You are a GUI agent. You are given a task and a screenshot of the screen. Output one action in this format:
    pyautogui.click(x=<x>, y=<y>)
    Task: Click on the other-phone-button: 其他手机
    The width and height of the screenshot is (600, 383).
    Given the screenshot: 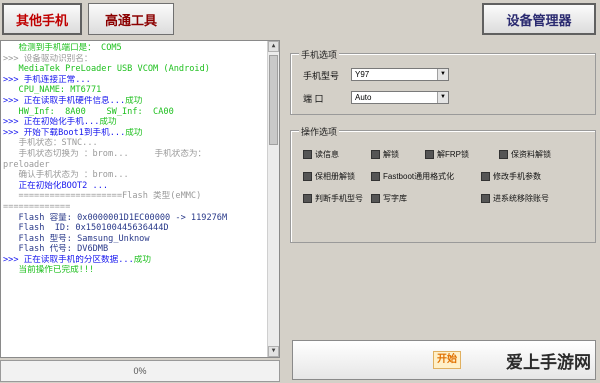 What is the action you would take?
    pyautogui.click(x=42, y=19)
    